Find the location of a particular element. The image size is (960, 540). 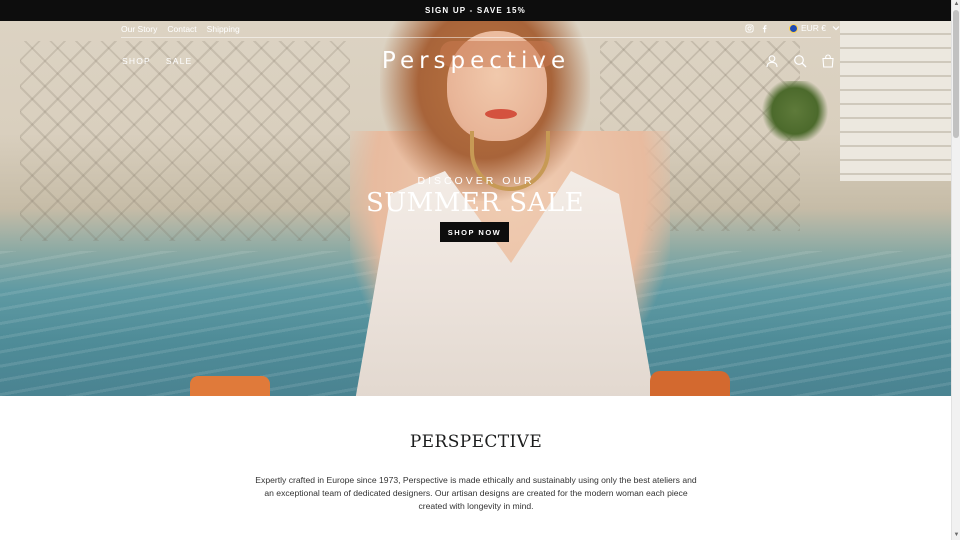

search-icon is located at coordinates (800, 61).